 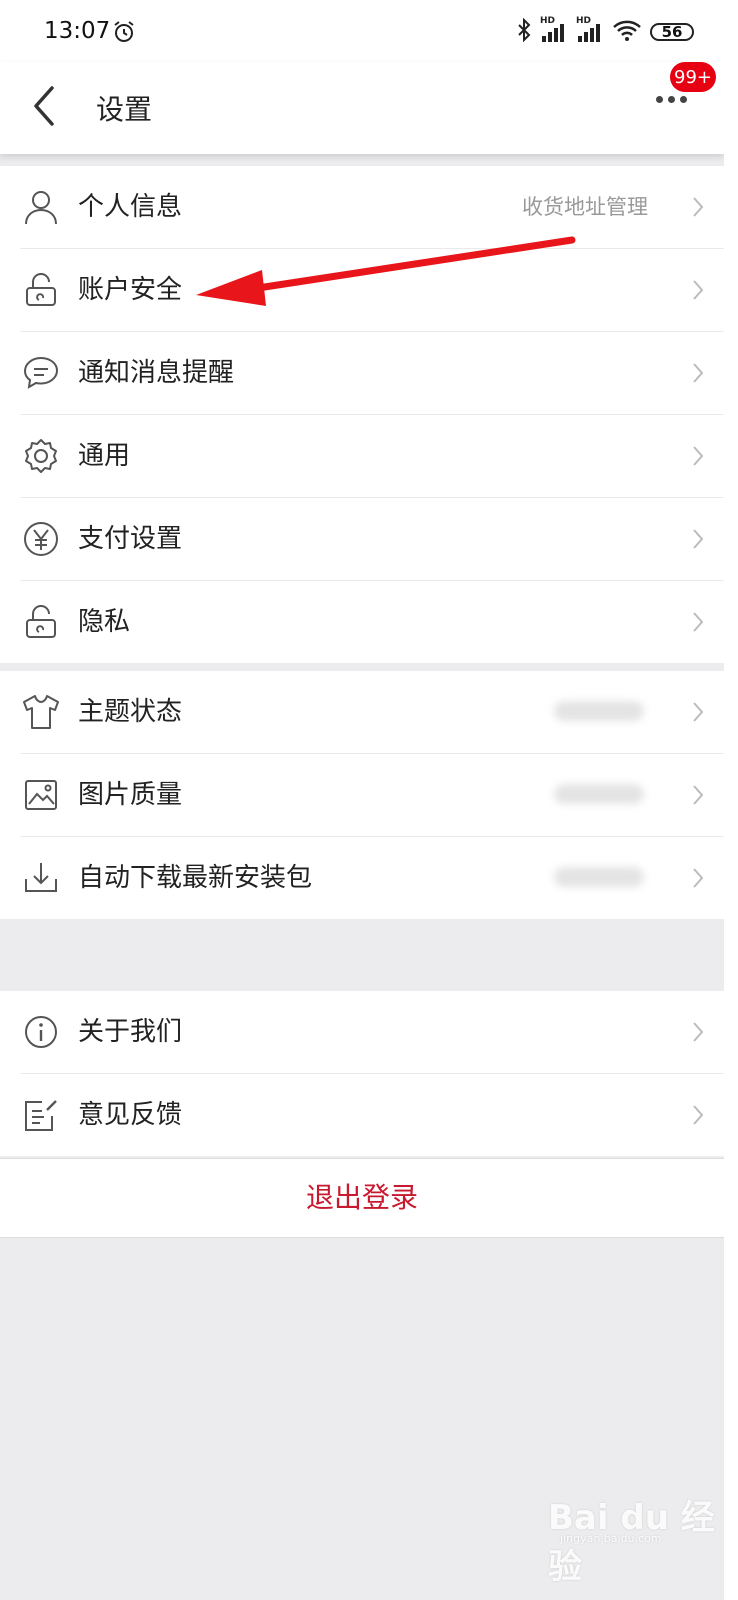 What do you see at coordinates (372, 1115) in the screenshot?
I see `menu-item-feedback: 意见反馈` at bounding box center [372, 1115].